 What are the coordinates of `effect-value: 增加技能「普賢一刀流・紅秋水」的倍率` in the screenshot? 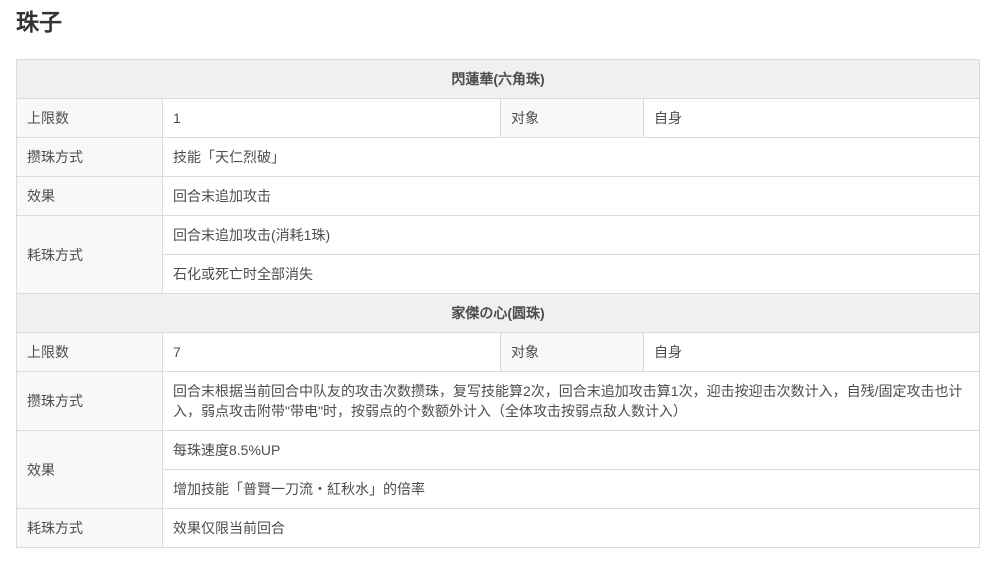 It's located at (571, 489).